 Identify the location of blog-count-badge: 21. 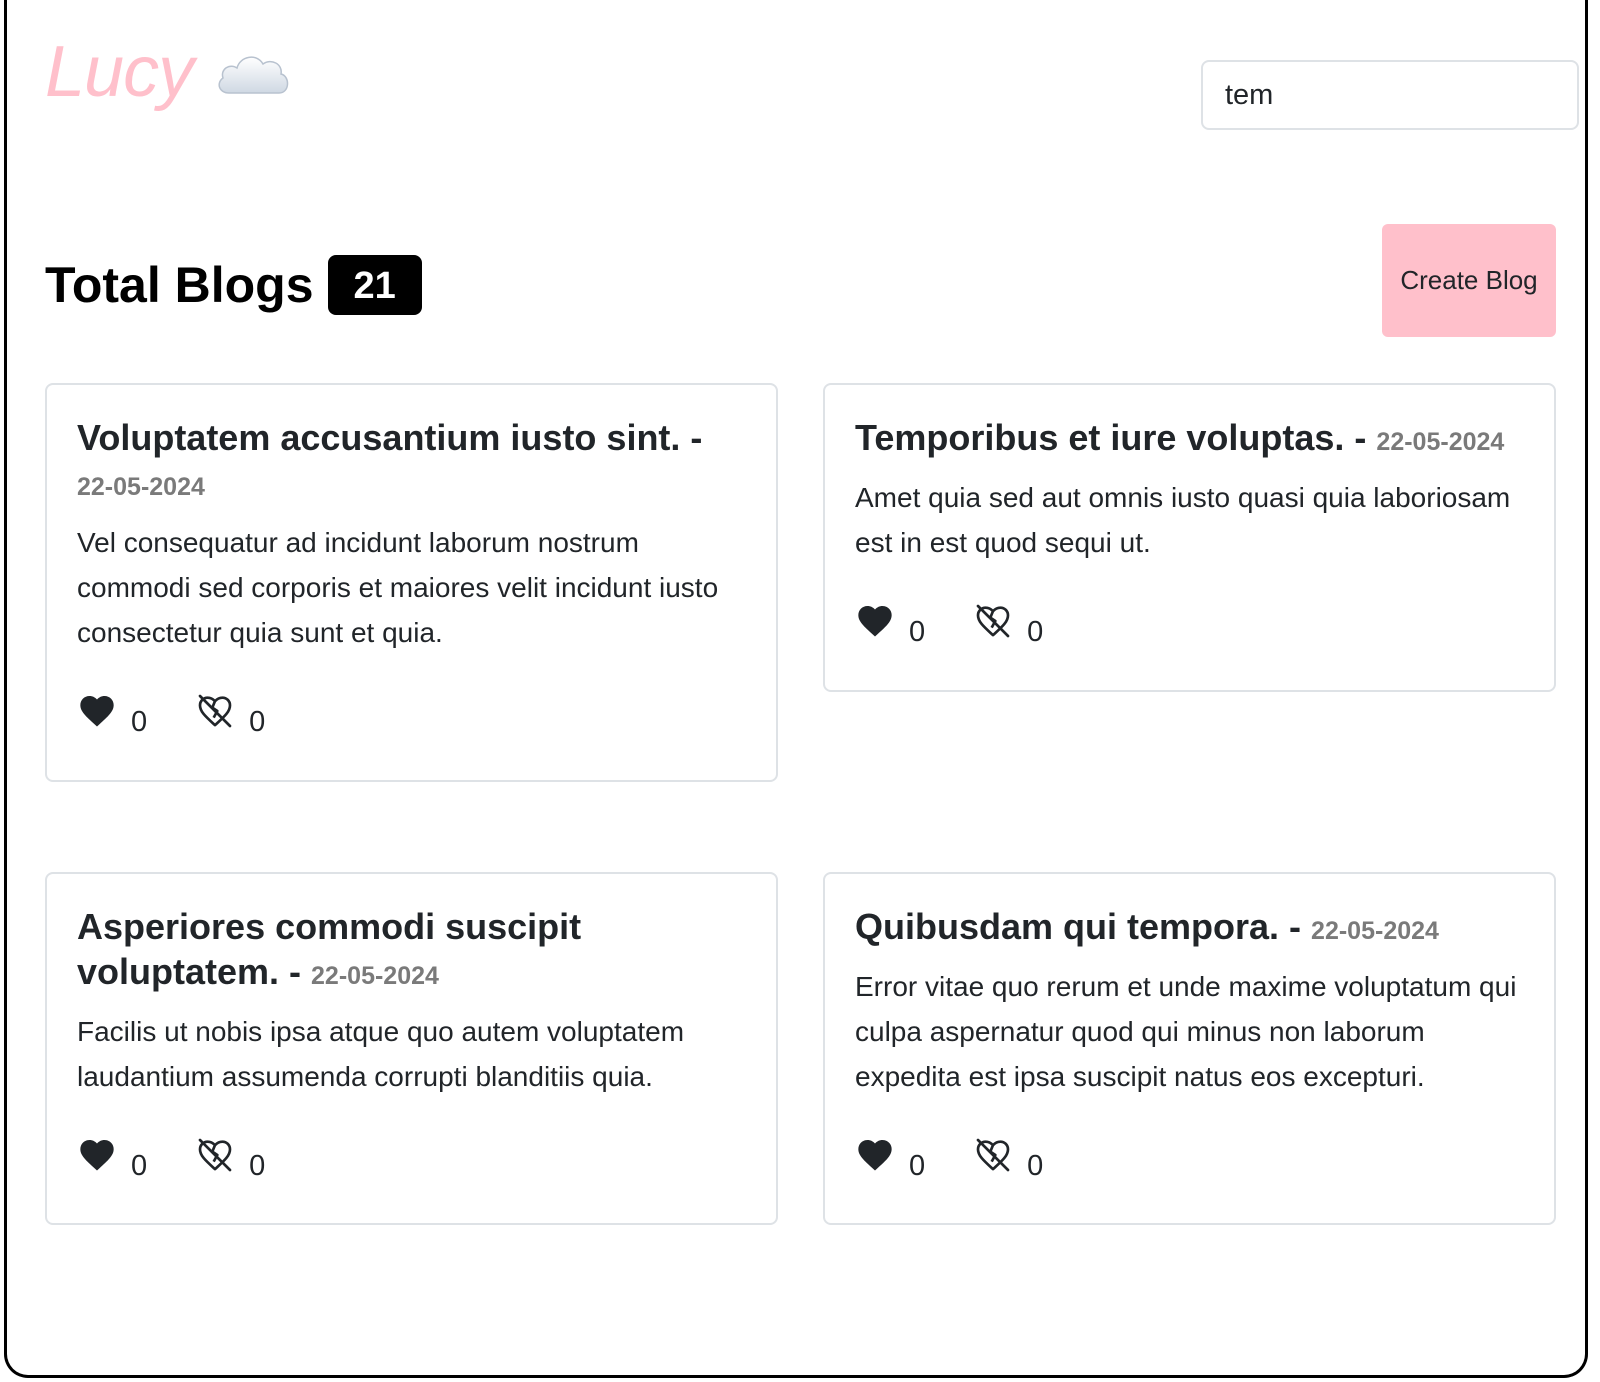
(374, 285).